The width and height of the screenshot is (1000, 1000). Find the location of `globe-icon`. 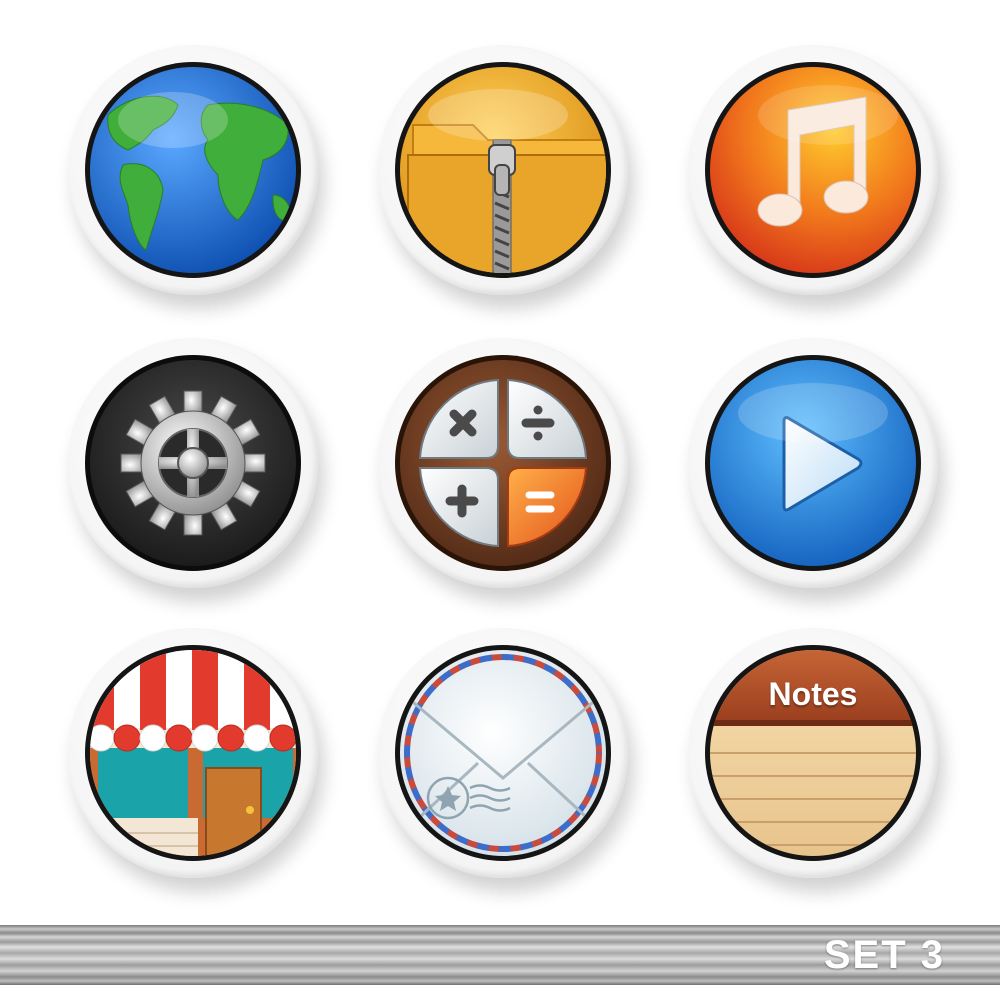

globe-icon is located at coordinates (193, 170).